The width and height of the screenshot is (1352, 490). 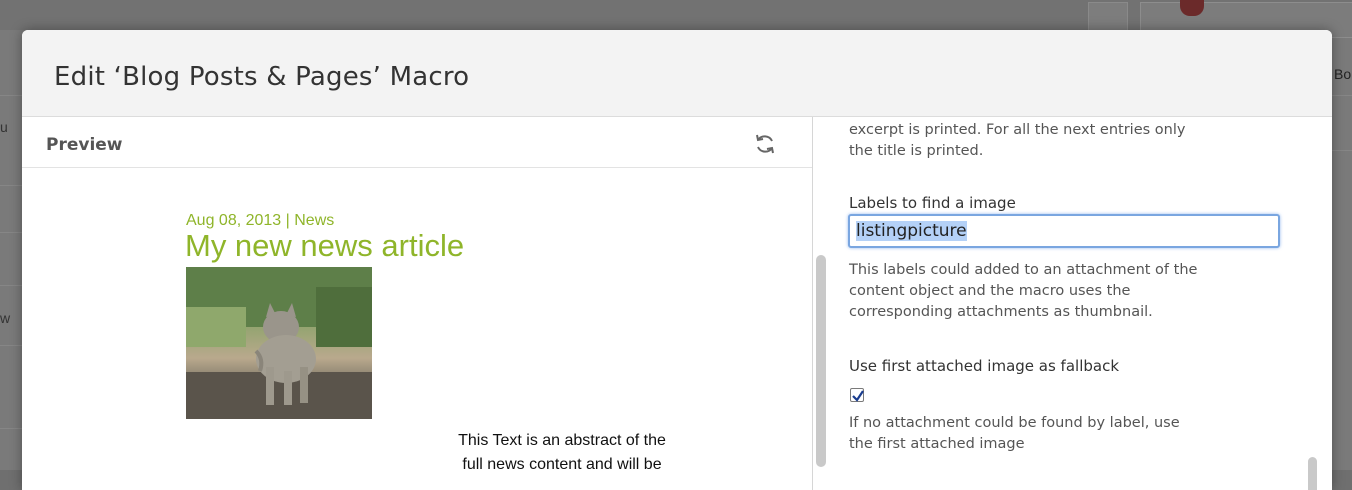 I want to click on background-logo, so click(x=1192, y=8).